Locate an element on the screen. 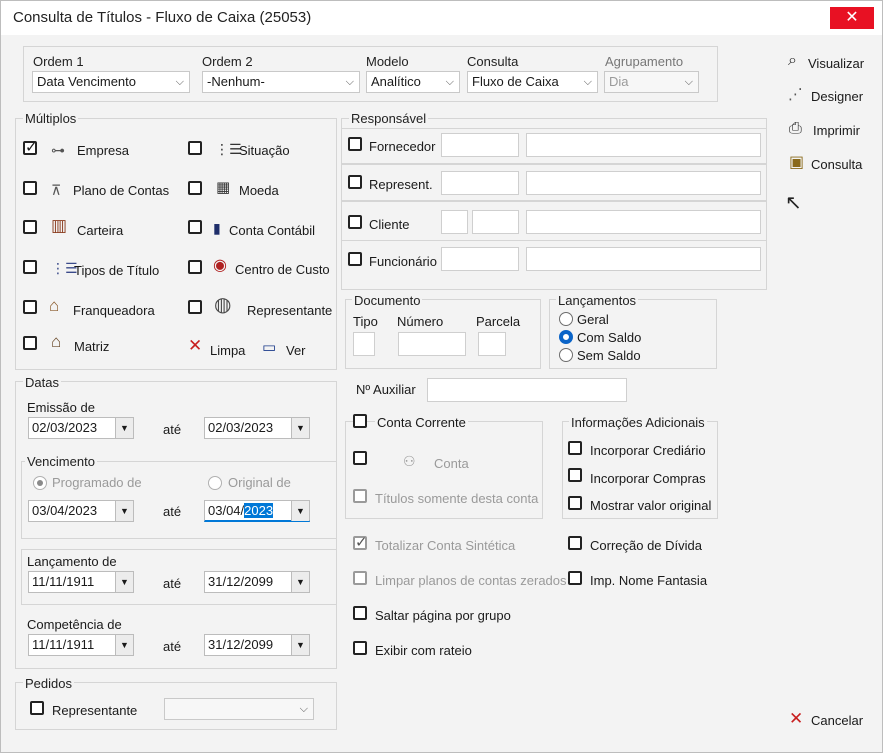 The height and width of the screenshot is (753, 883). franqueadora-checkbox is located at coordinates (30, 307).